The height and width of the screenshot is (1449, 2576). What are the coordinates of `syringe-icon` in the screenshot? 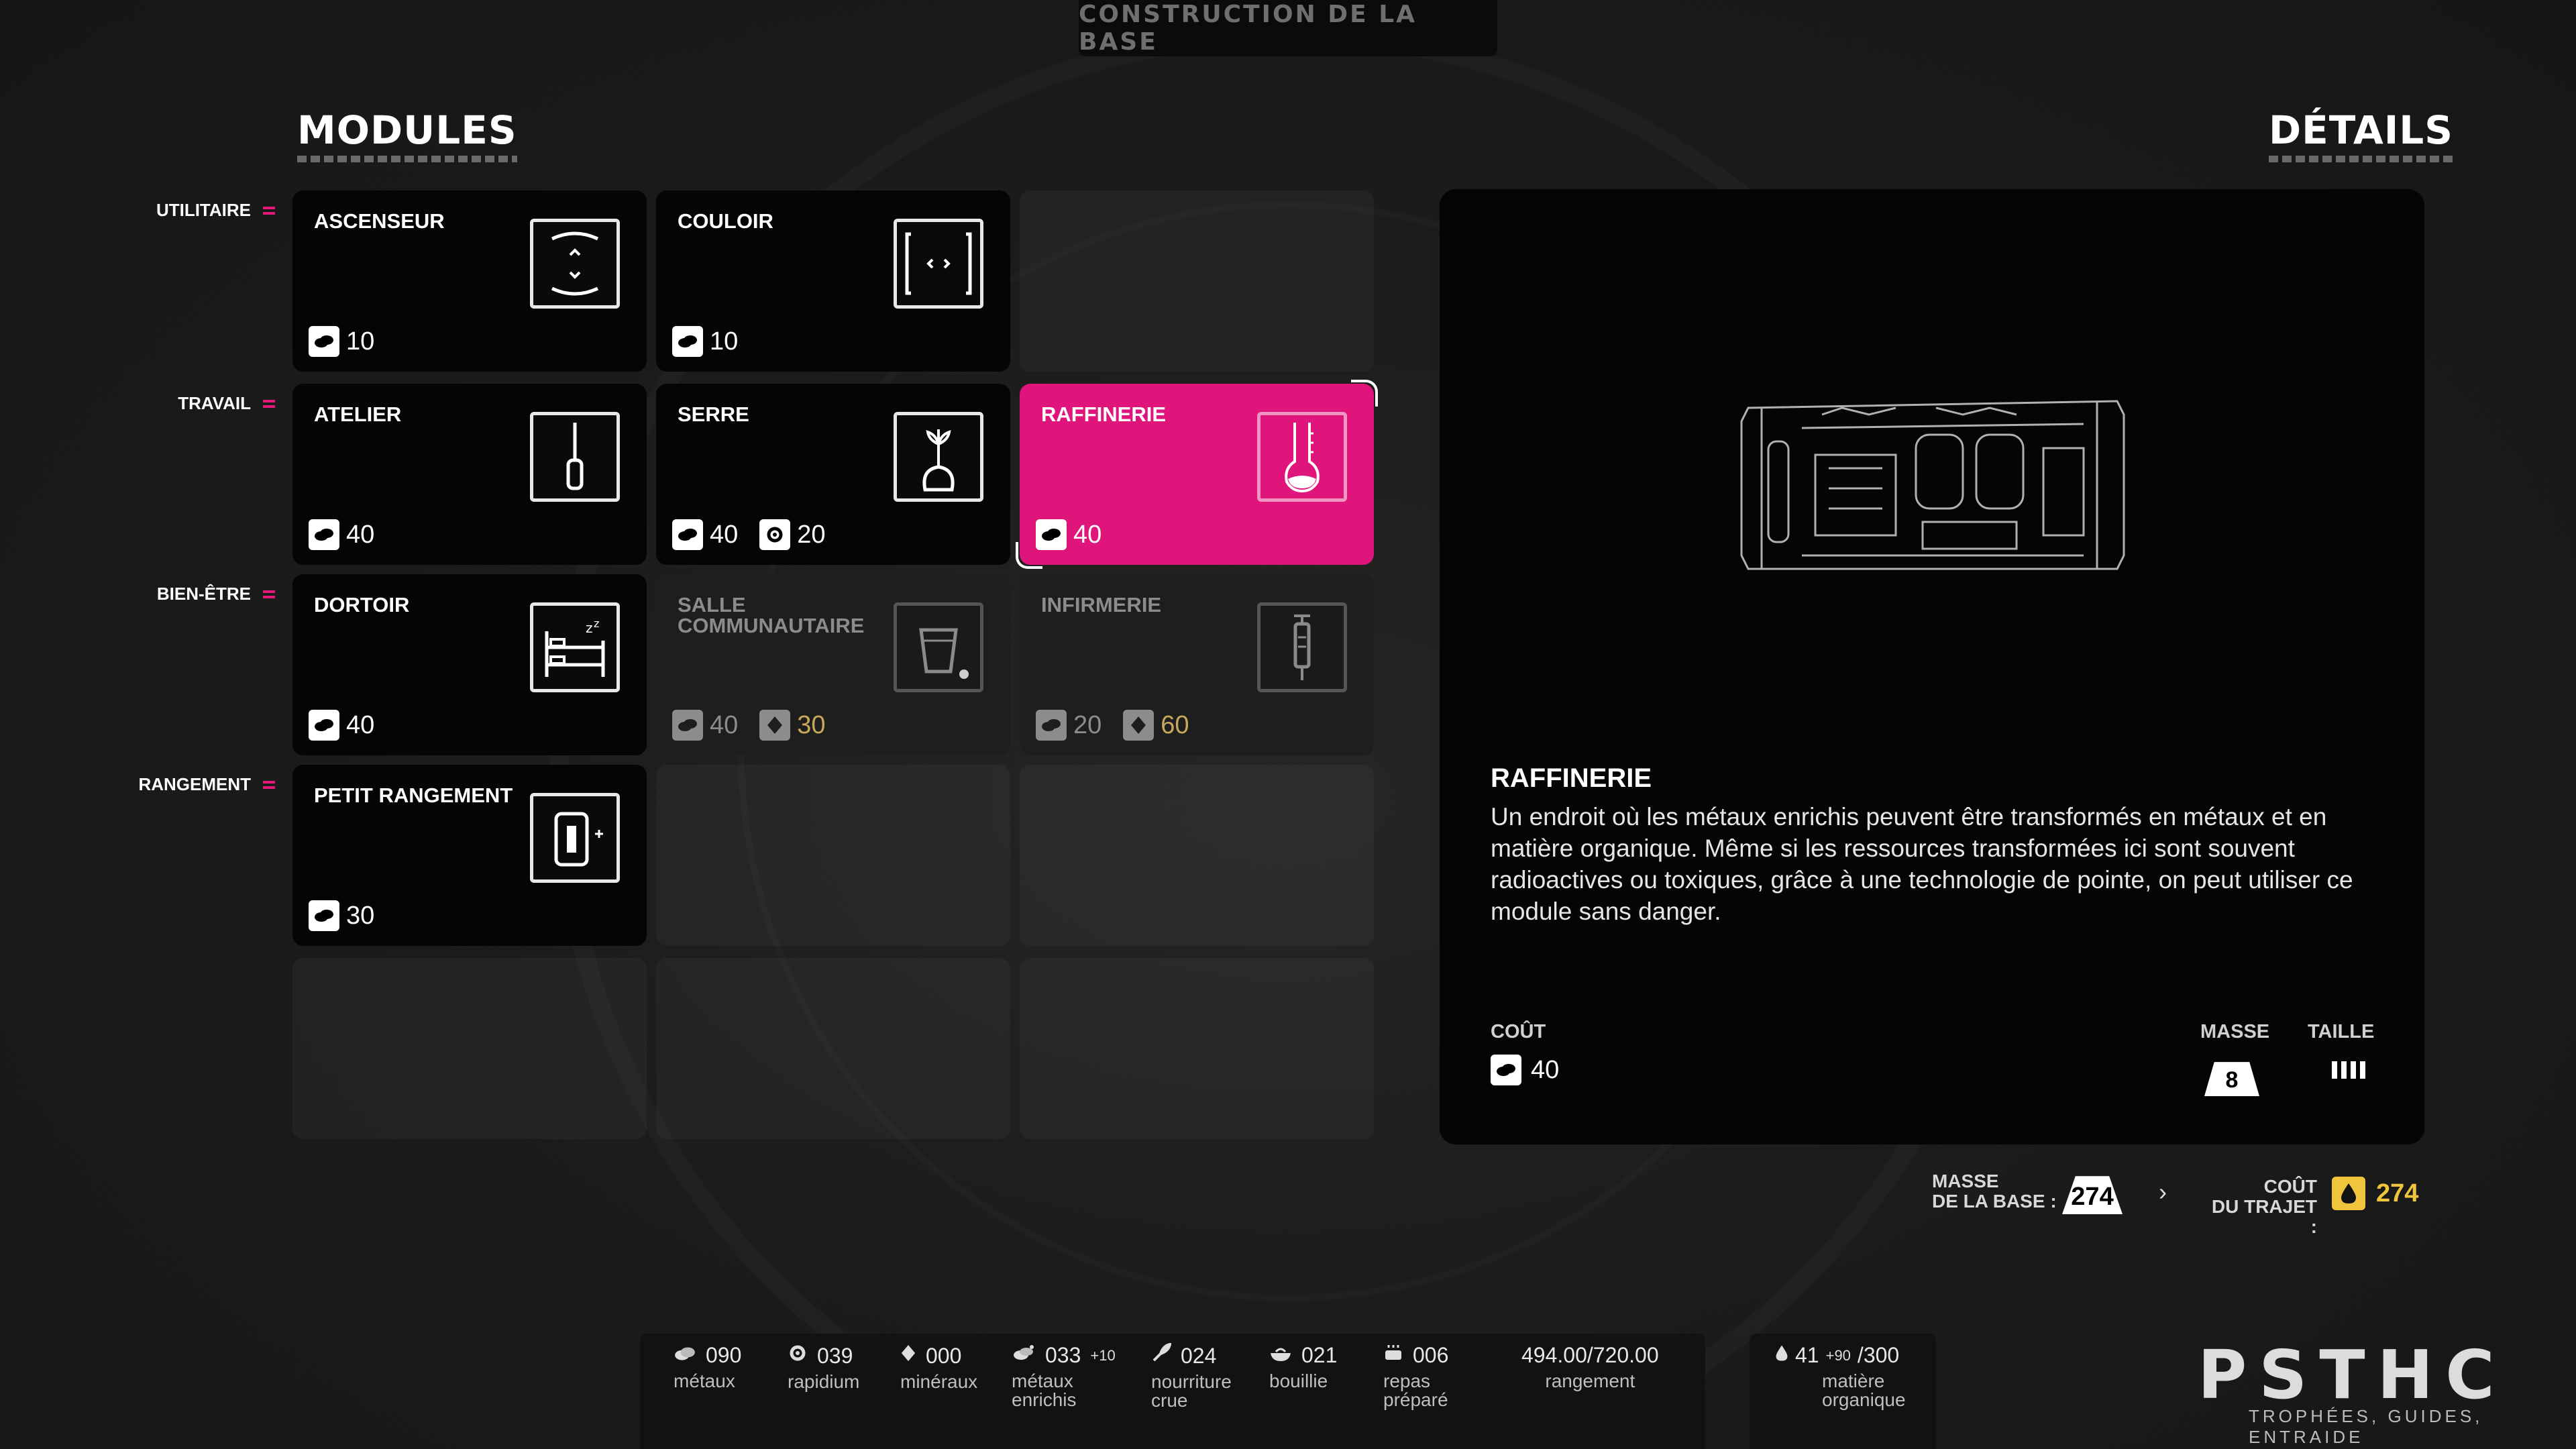 It's located at (1302, 647).